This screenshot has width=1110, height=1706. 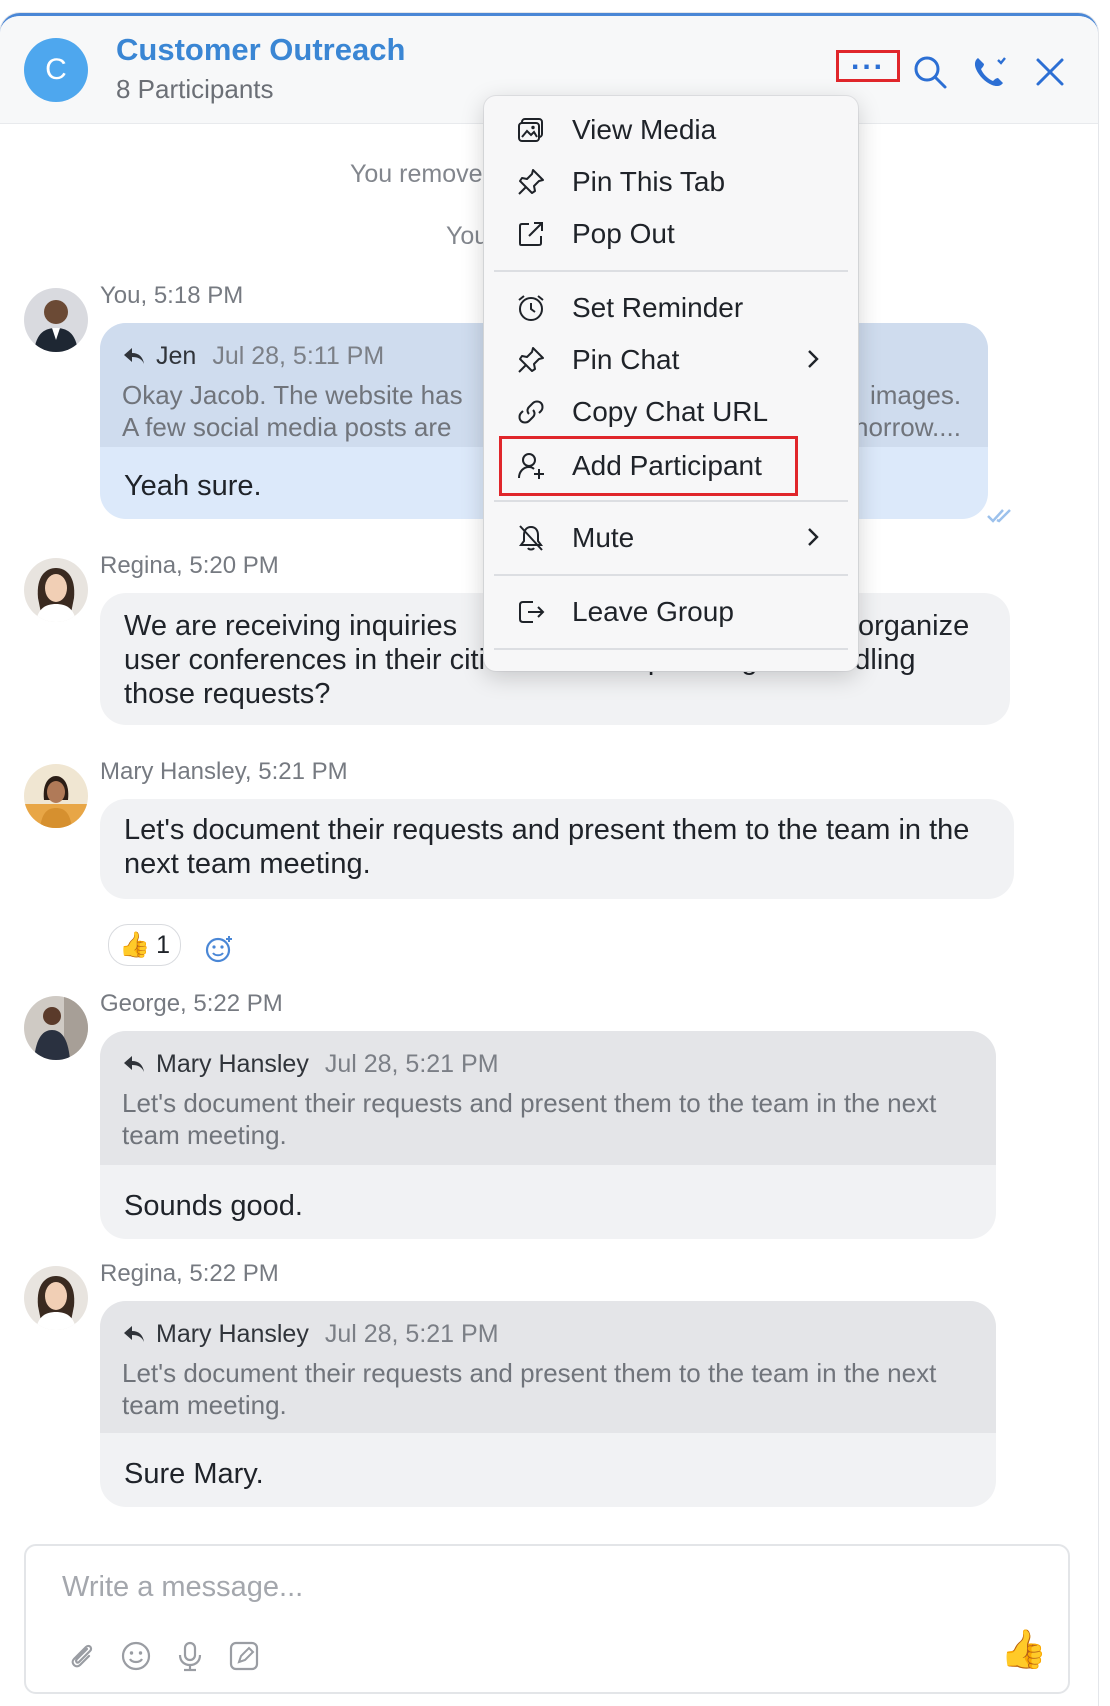 What do you see at coordinates (172, 295) in the screenshot?
I see `message-meta: You, 5:18 PM` at bounding box center [172, 295].